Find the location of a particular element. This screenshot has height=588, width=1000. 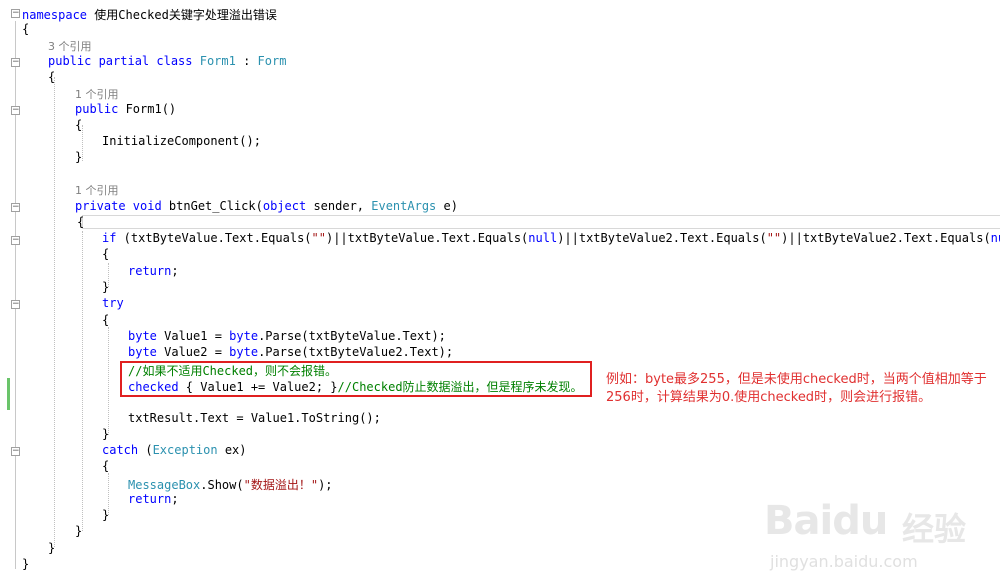

keyword: namespace is located at coordinates (55, 15).